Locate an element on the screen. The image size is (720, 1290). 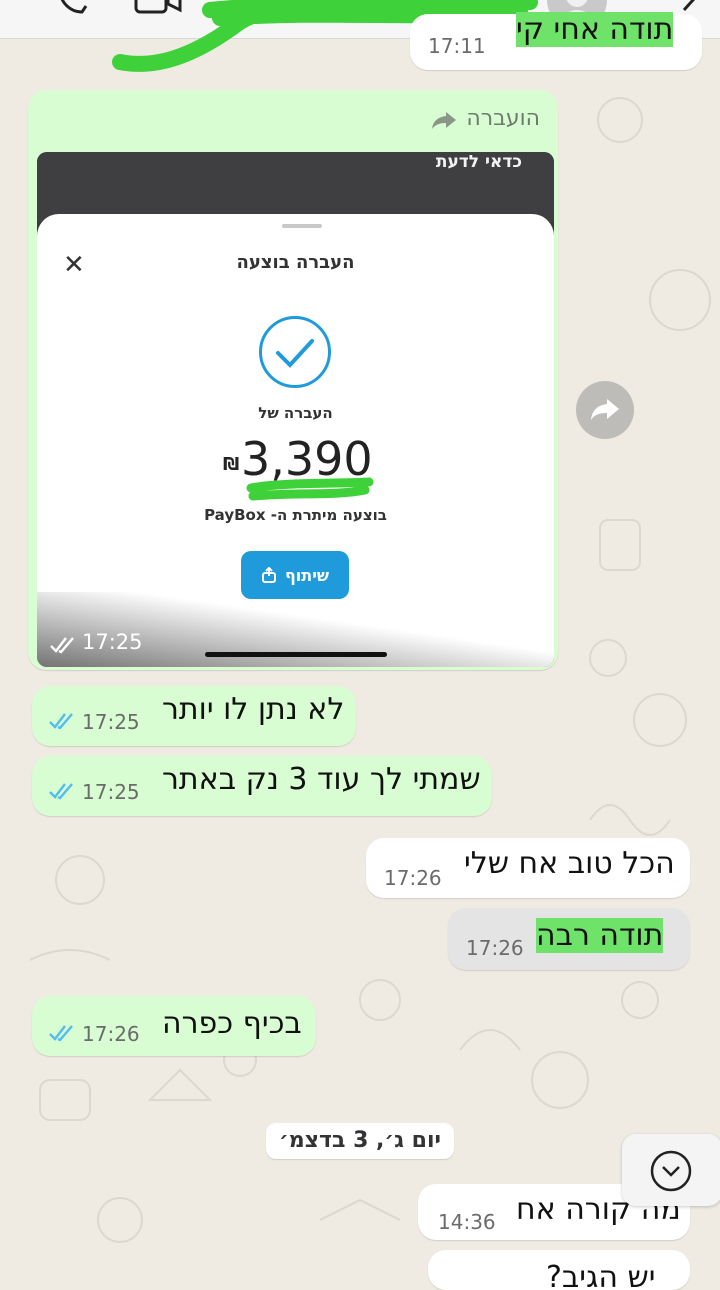
message-time: 17:11 is located at coordinates (457, 46).